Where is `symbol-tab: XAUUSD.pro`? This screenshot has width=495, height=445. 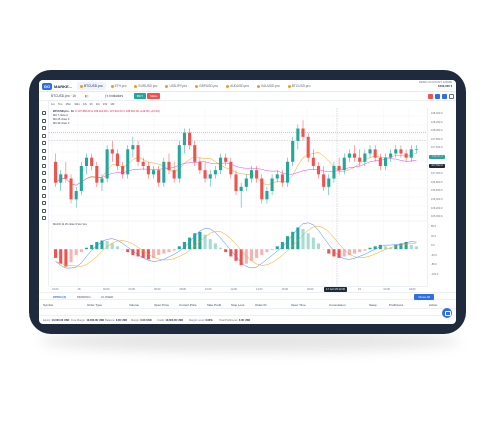
symbol-tab: XAUUSD.pro is located at coordinates (268, 86).